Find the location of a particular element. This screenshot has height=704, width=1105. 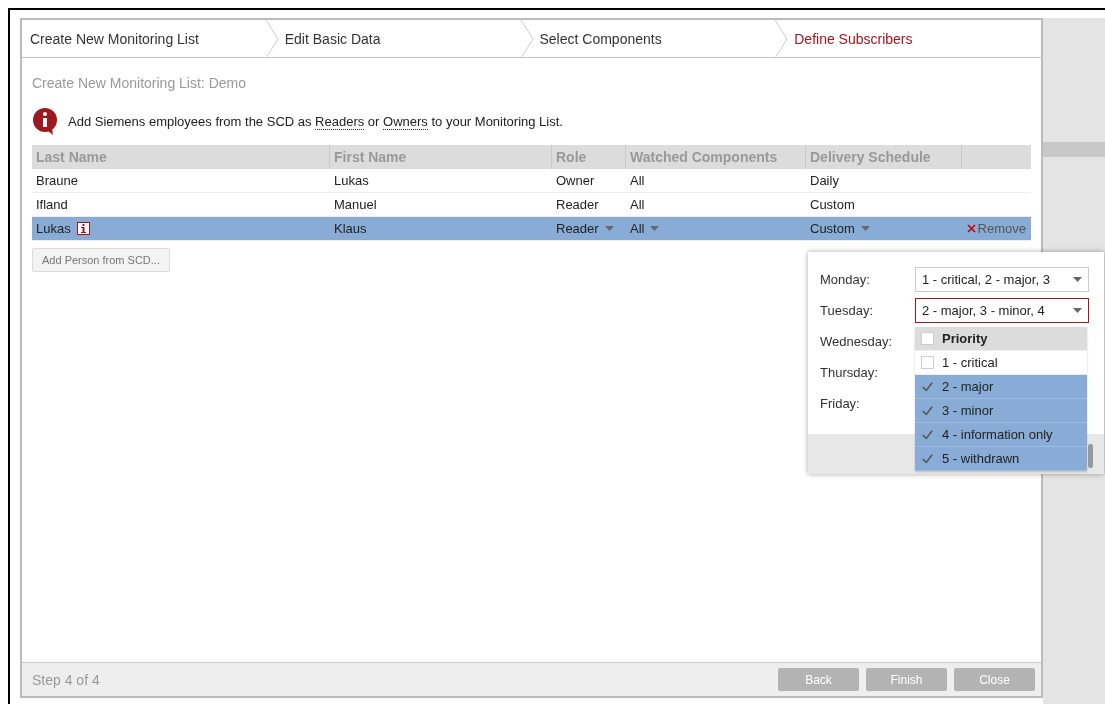

wizard-step: Define Subscribers is located at coordinates (913, 38).